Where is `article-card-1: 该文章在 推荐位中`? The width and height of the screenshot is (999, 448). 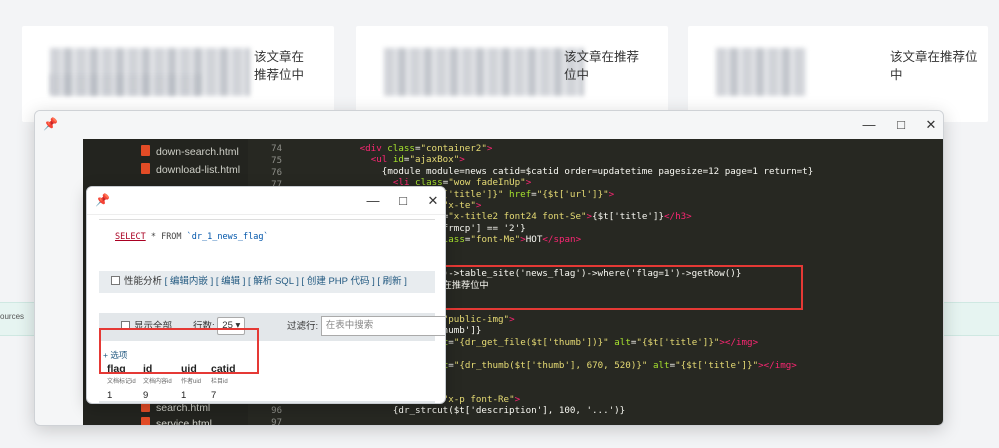
article-card-1: 该文章在 推荐位中 is located at coordinates (178, 74).